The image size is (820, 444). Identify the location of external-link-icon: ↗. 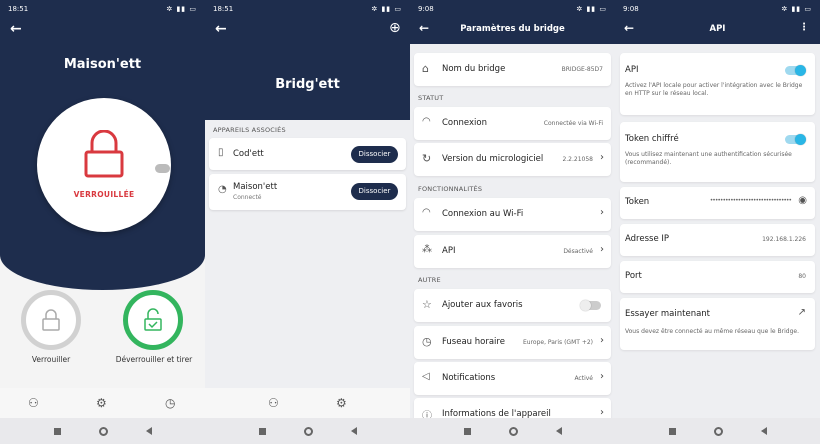
(802, 312).